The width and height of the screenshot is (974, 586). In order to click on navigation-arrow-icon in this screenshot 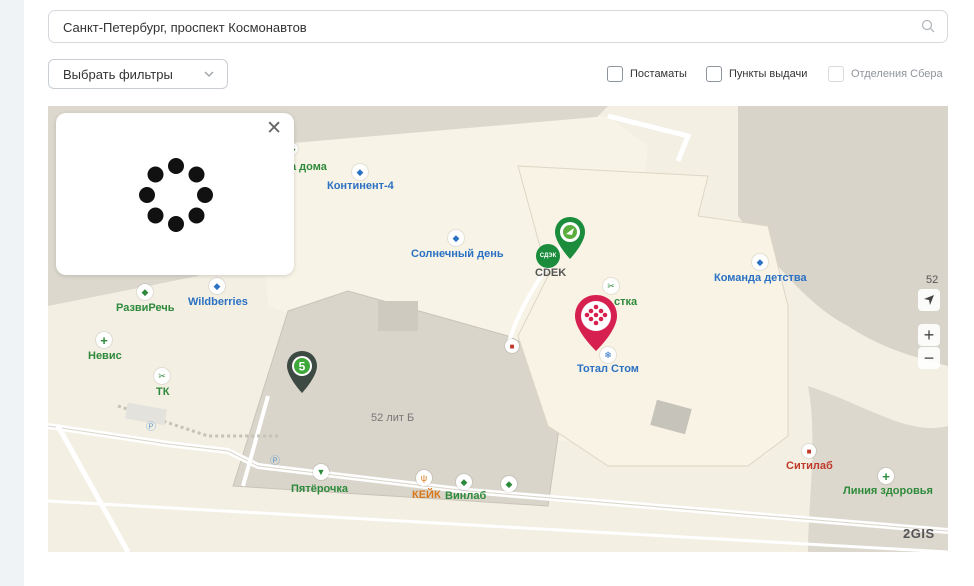, I will do `click(929, 300)`.